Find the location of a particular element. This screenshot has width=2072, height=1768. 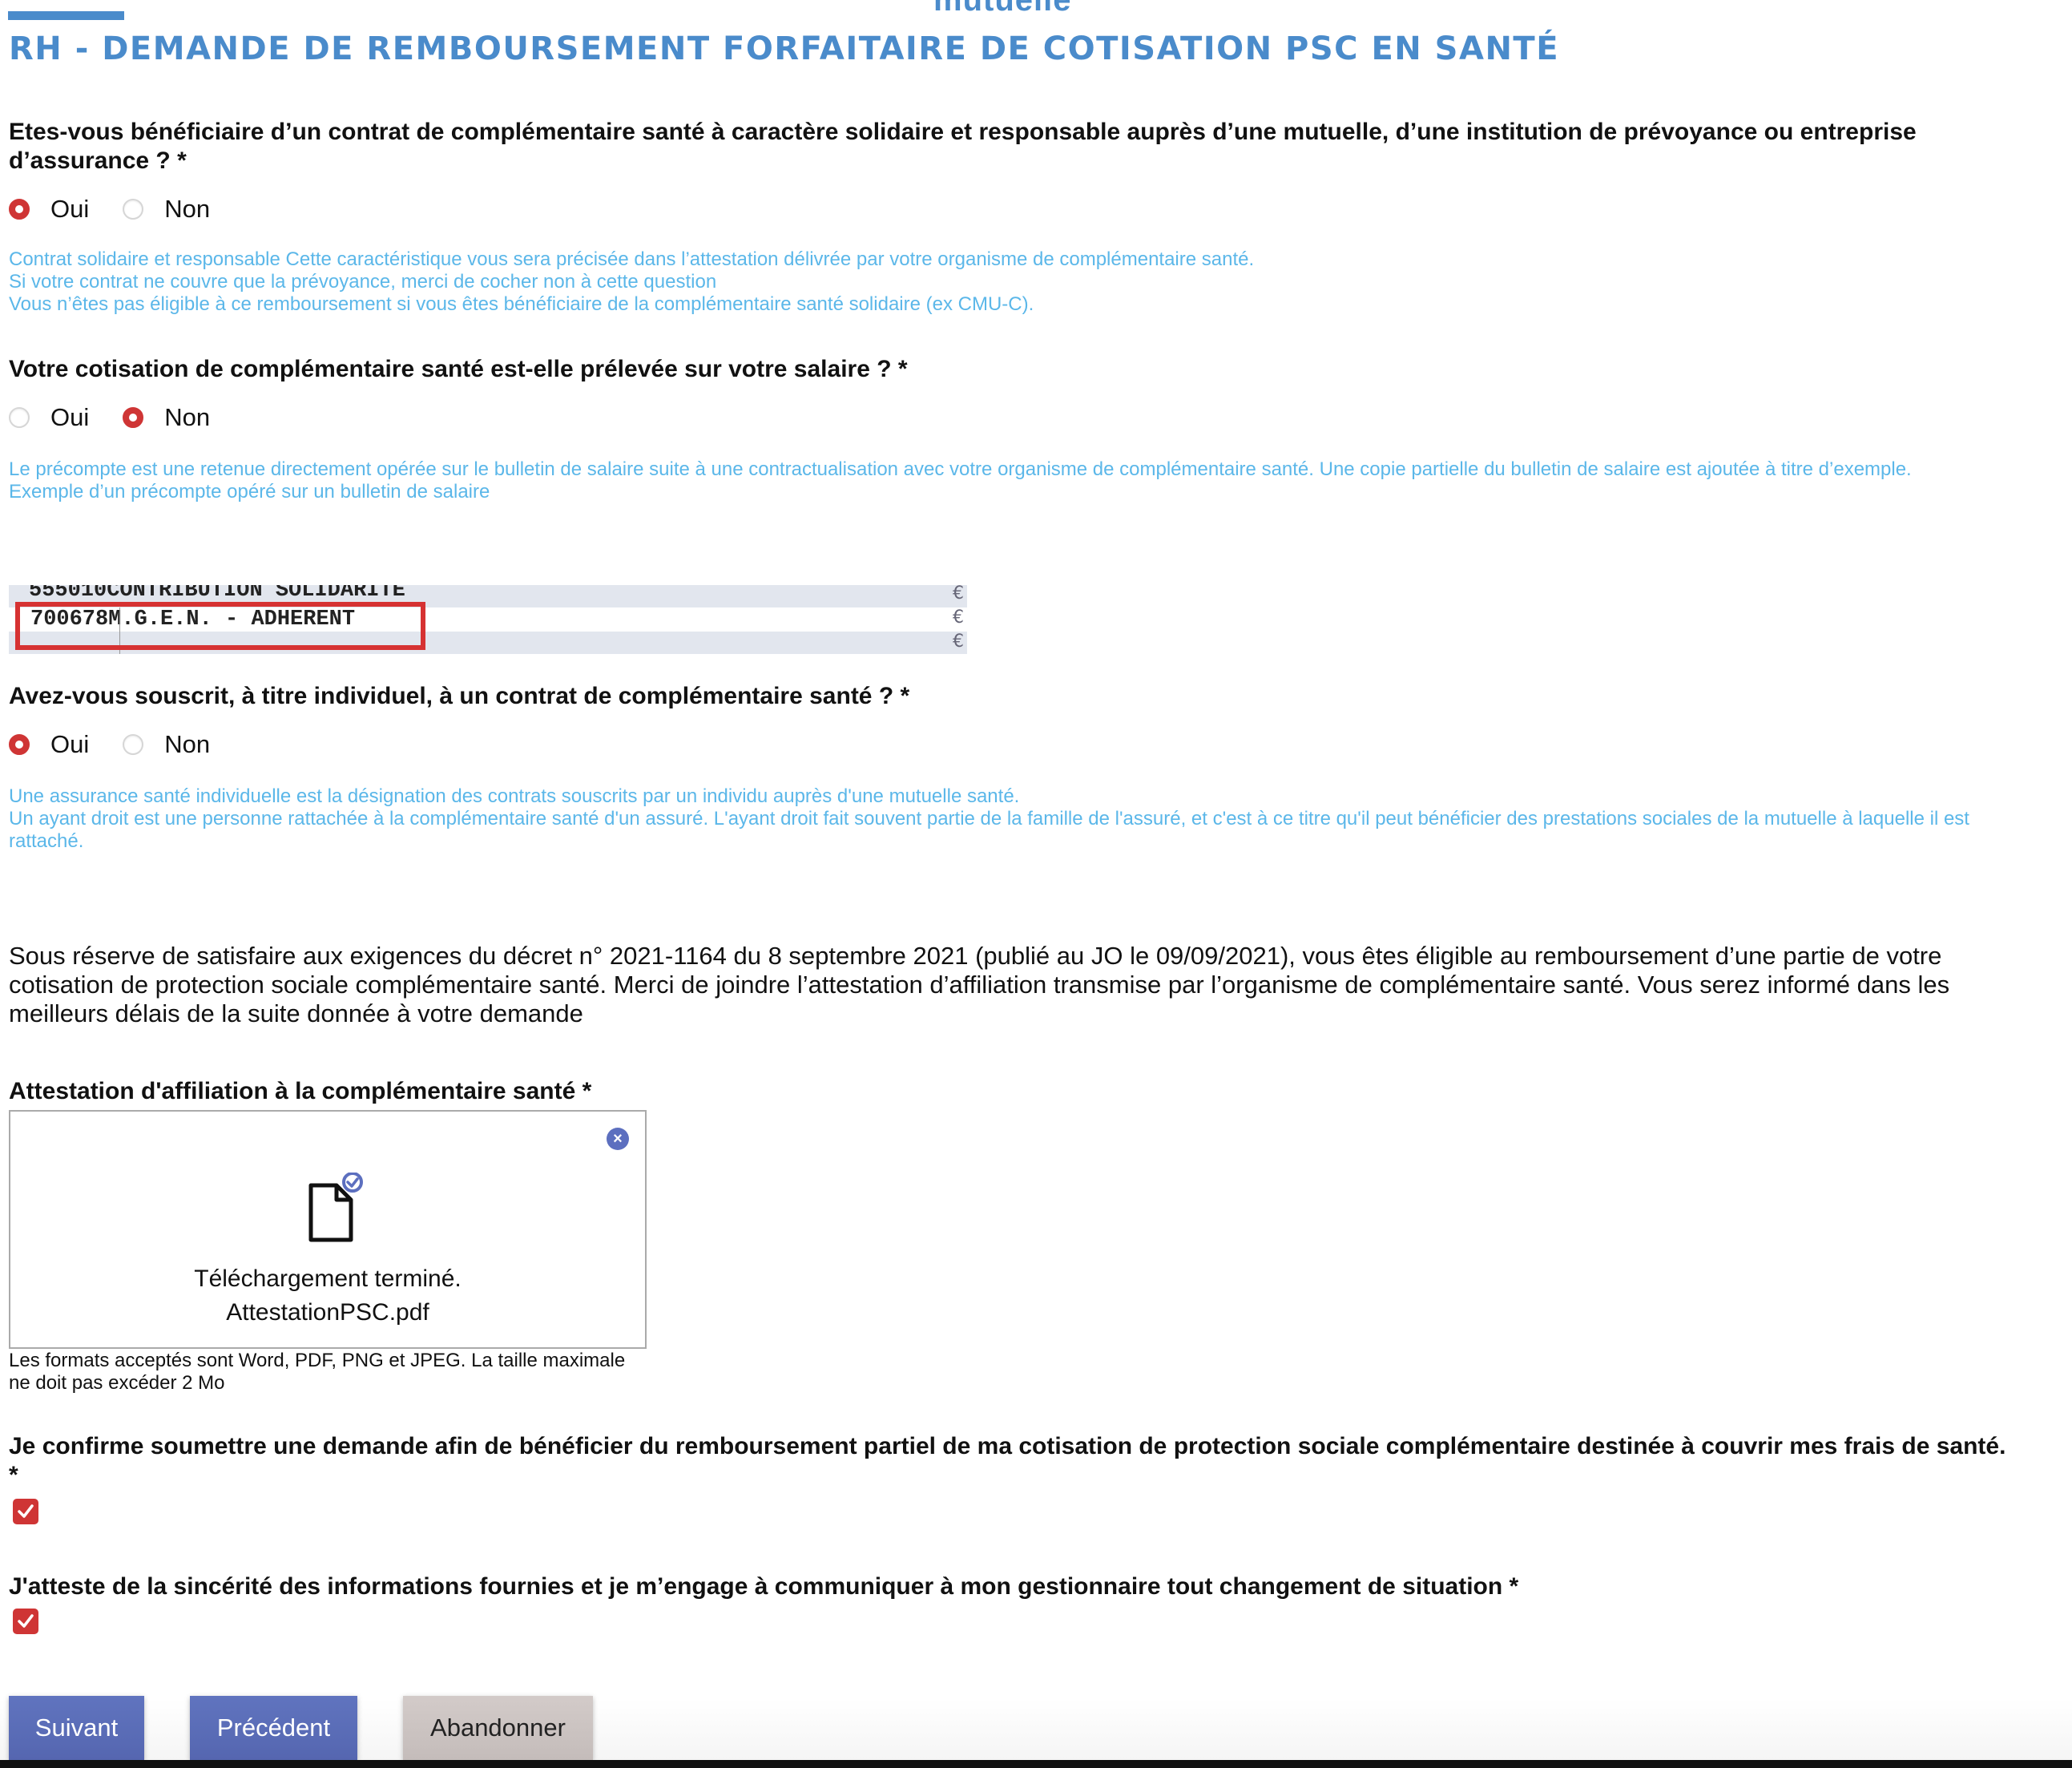

previous-button: Précédent is located at coordinates (273, 1728).